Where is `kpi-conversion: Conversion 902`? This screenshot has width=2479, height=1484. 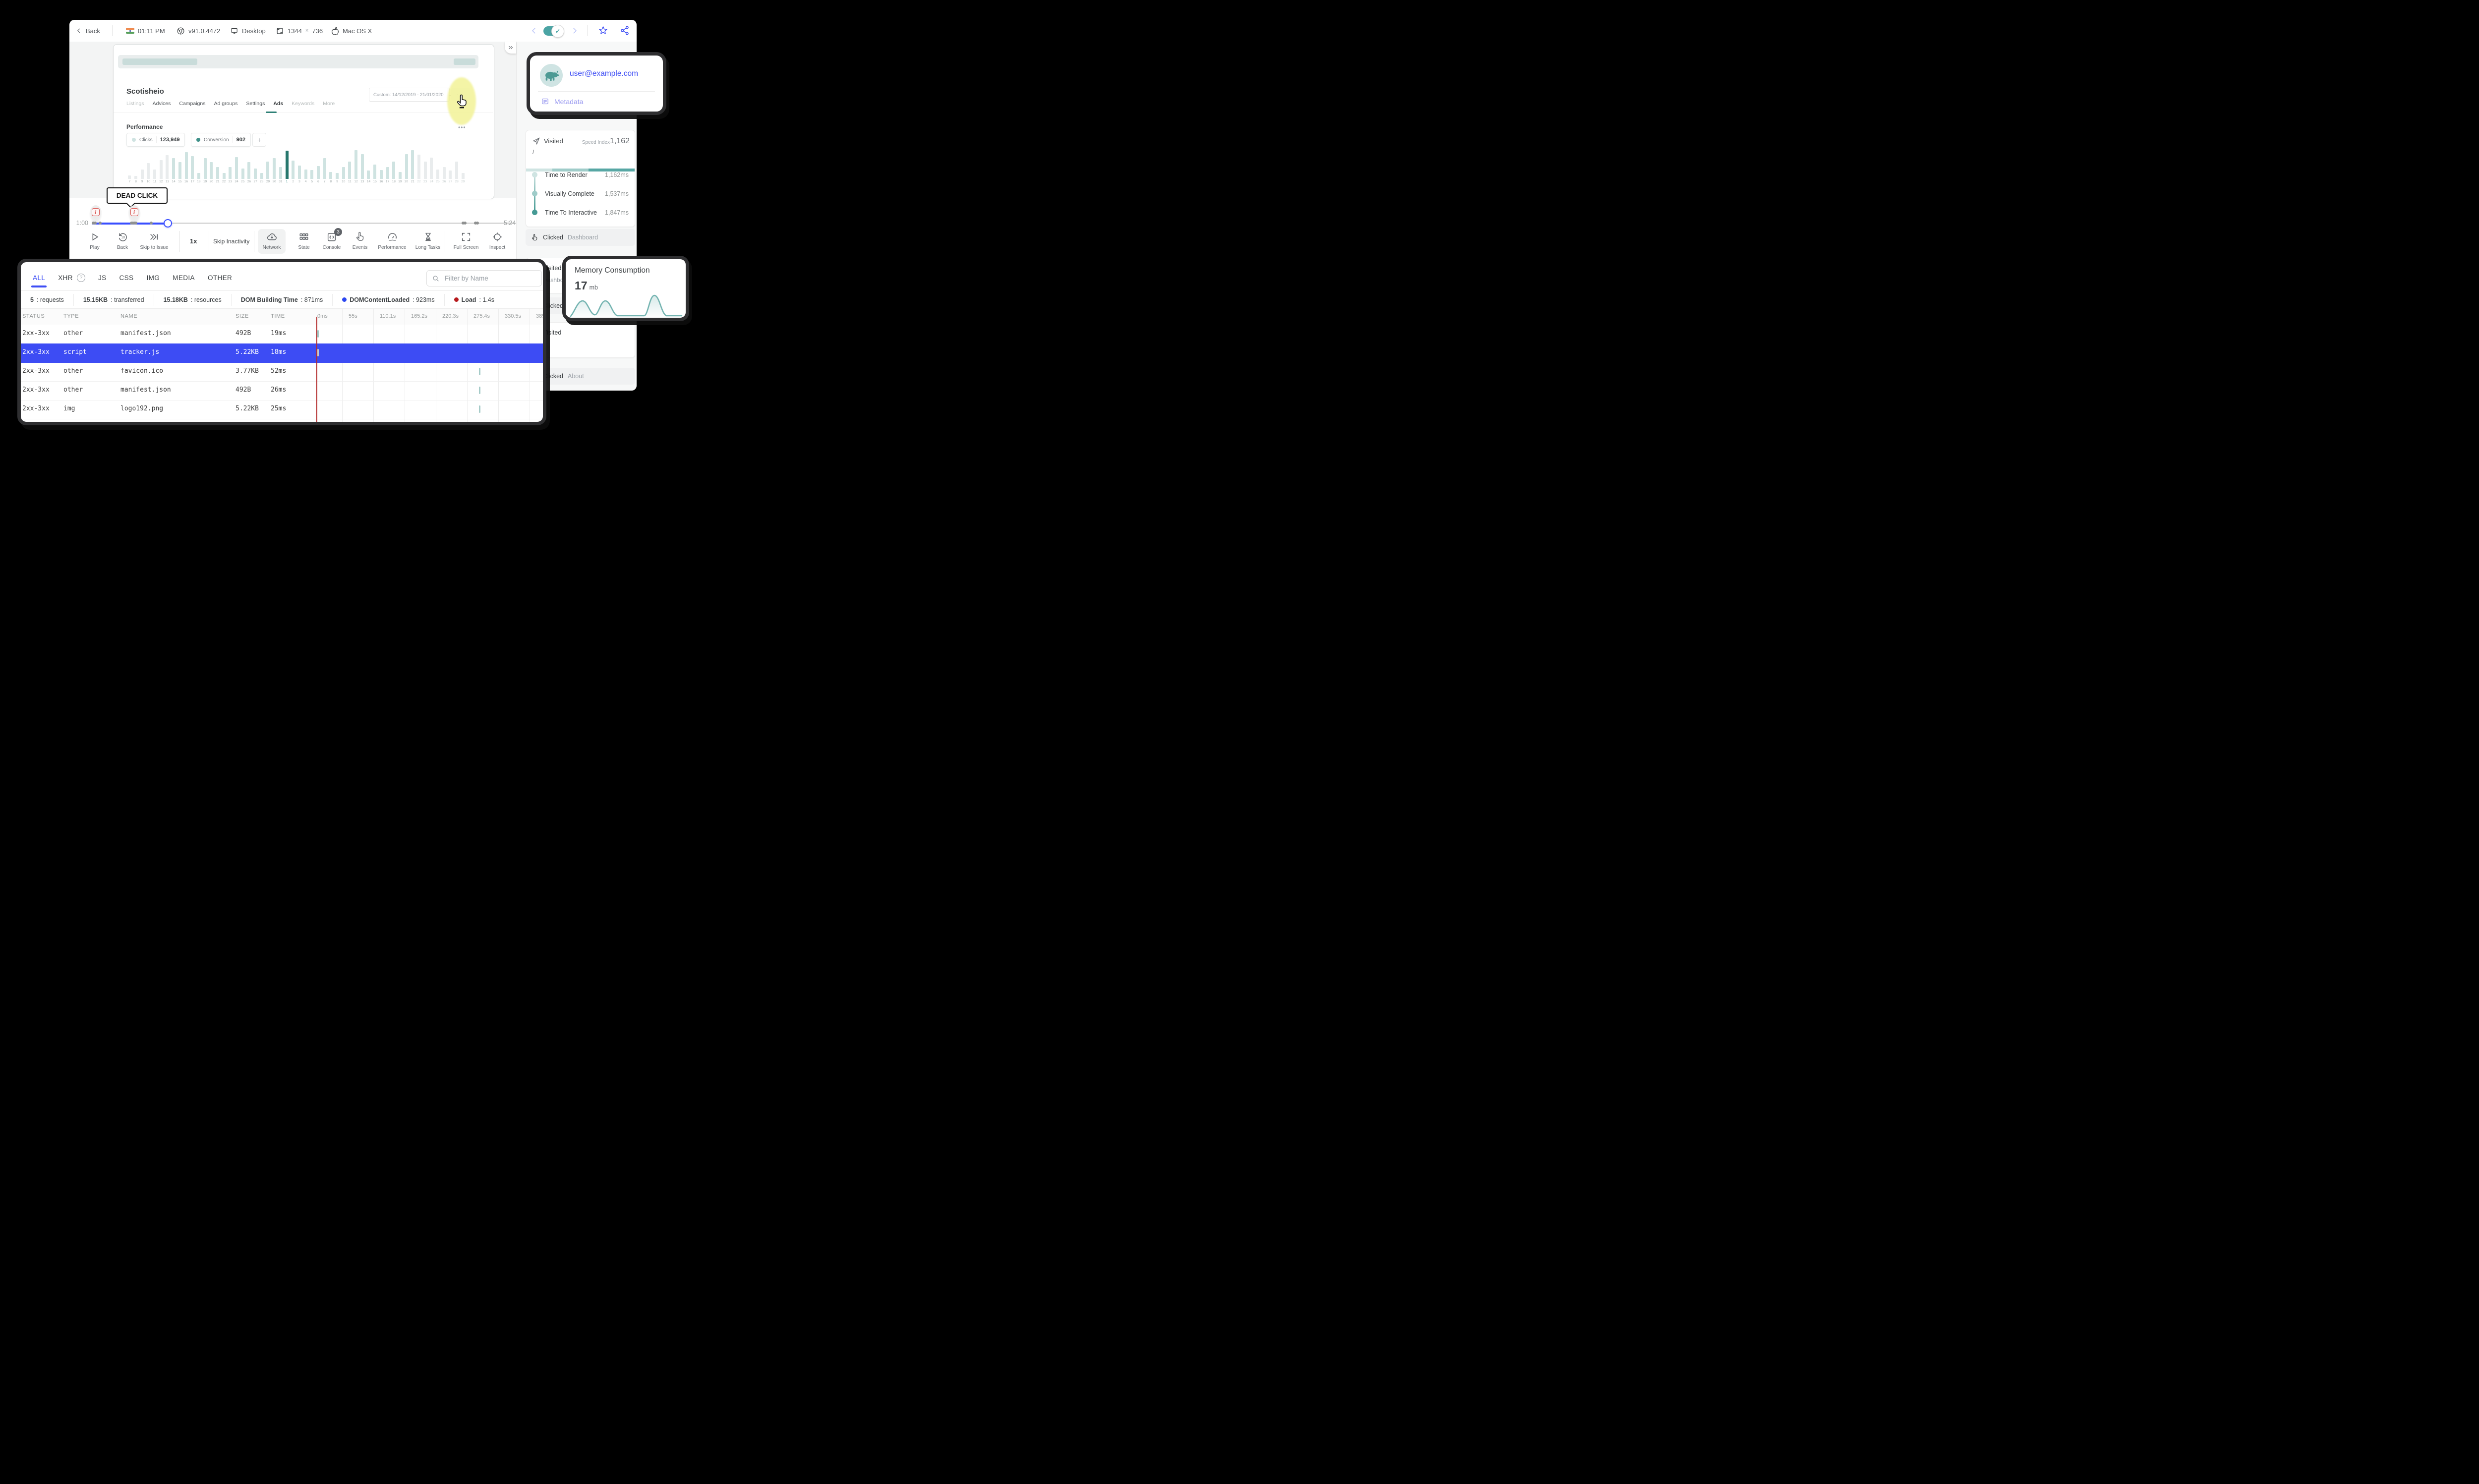
kpi-conversion: Conversion 902 is located at coordinates (221, 140).